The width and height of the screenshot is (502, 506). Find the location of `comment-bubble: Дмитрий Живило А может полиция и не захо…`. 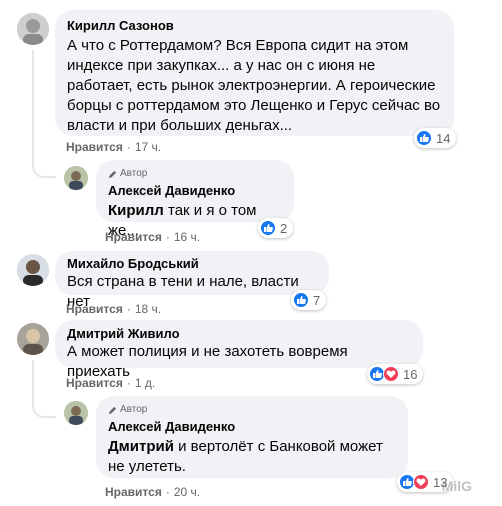

comment-bubble: Дмитрий Живило А может полиция и не захо… is located at coordinates (239, 350).